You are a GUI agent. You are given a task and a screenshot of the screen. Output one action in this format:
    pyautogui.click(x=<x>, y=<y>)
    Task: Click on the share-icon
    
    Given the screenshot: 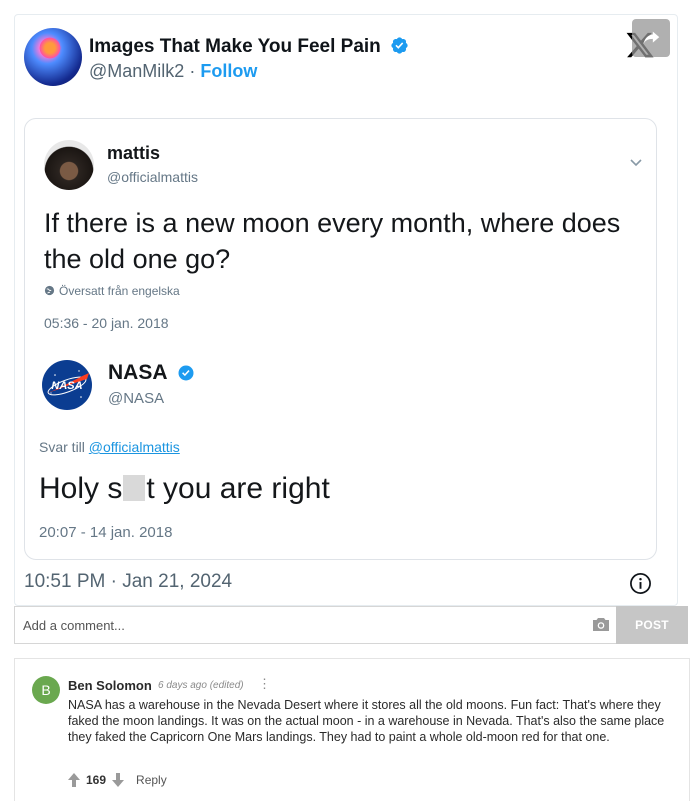 What is the action you would take?
    pyautogui.click(x=651, y=37)
    